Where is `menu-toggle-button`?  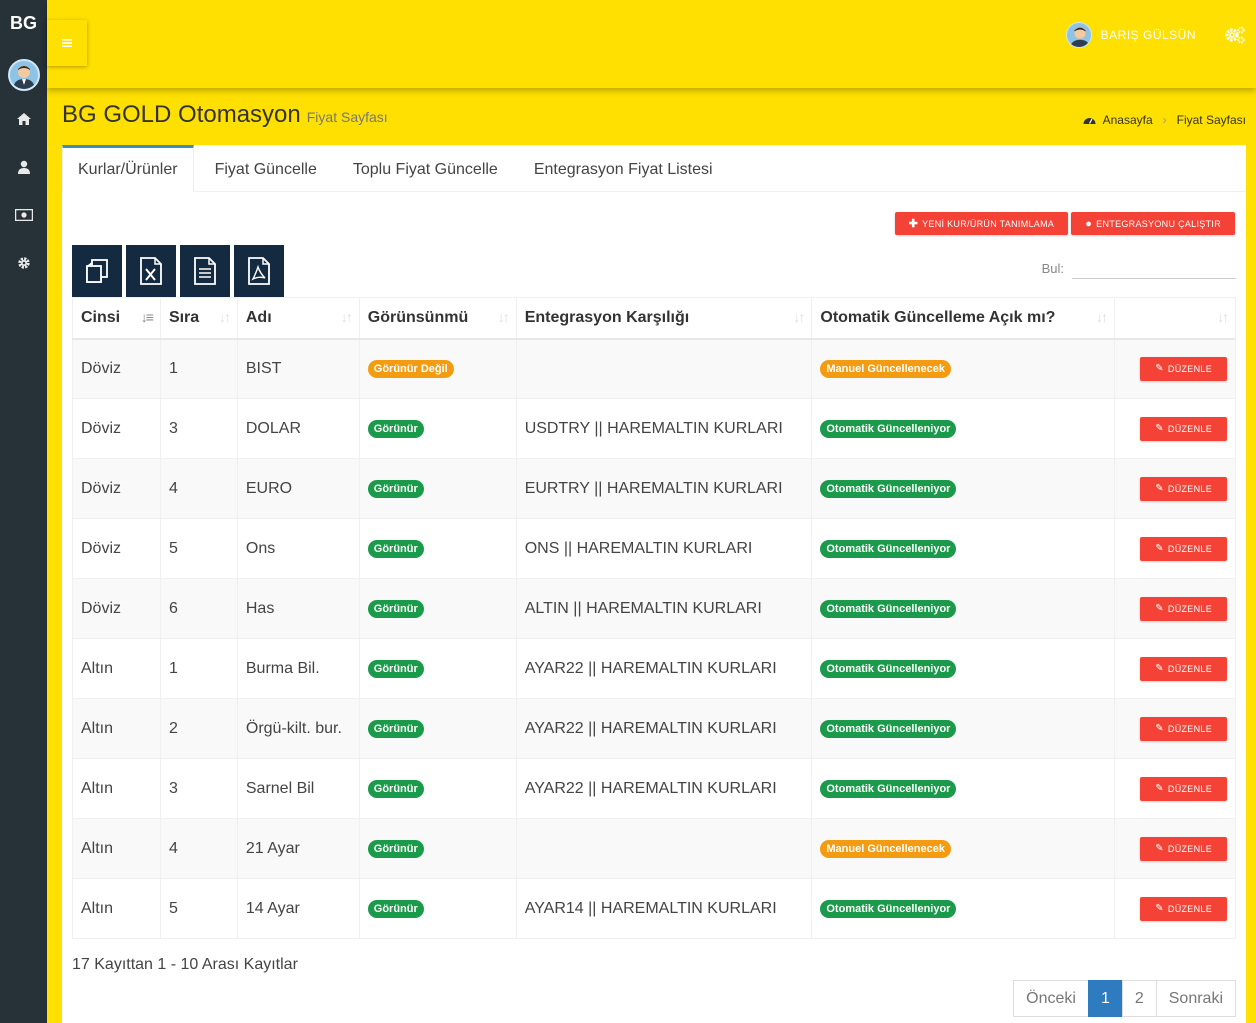 menu-toggle-button is located at coordinates (67, 43).